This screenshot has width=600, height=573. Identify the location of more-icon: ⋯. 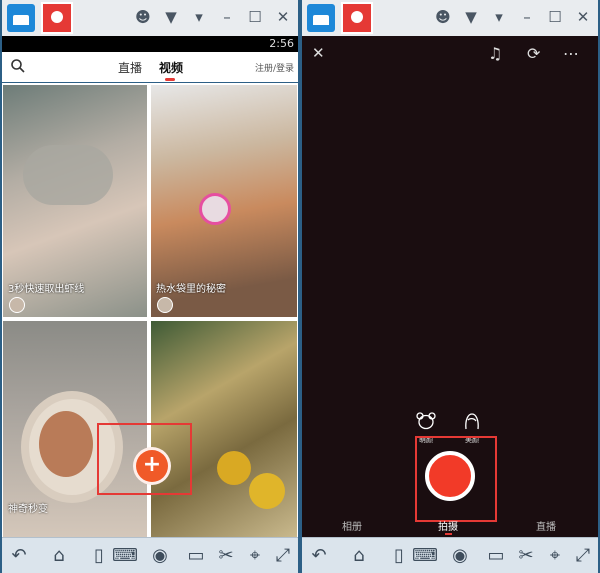
(571, 53).